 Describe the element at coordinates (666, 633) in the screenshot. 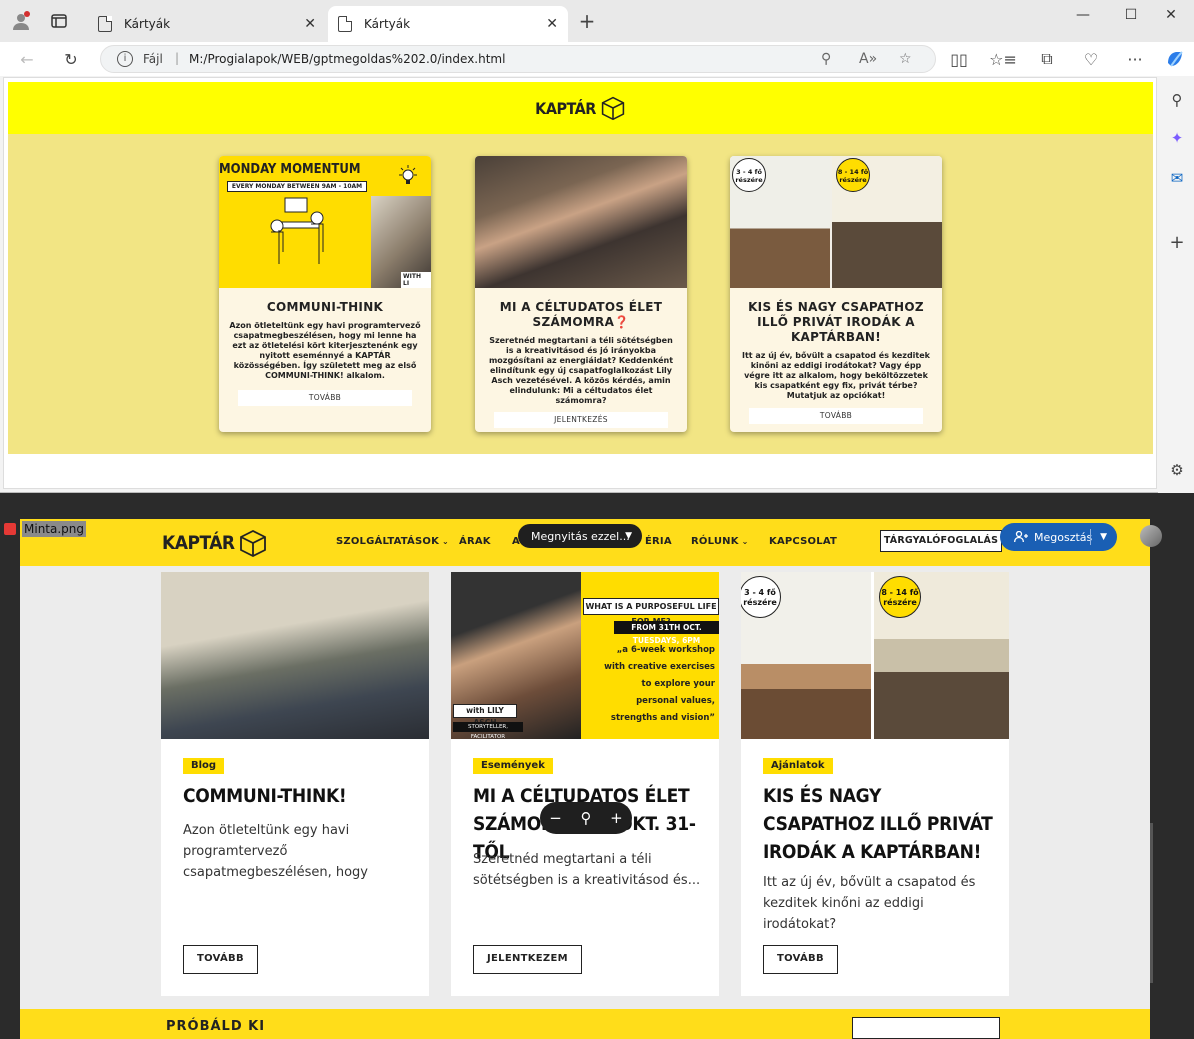

I see `poster-date: FROM 31TH OCT. TUESDAYS, 6PM` at that location.